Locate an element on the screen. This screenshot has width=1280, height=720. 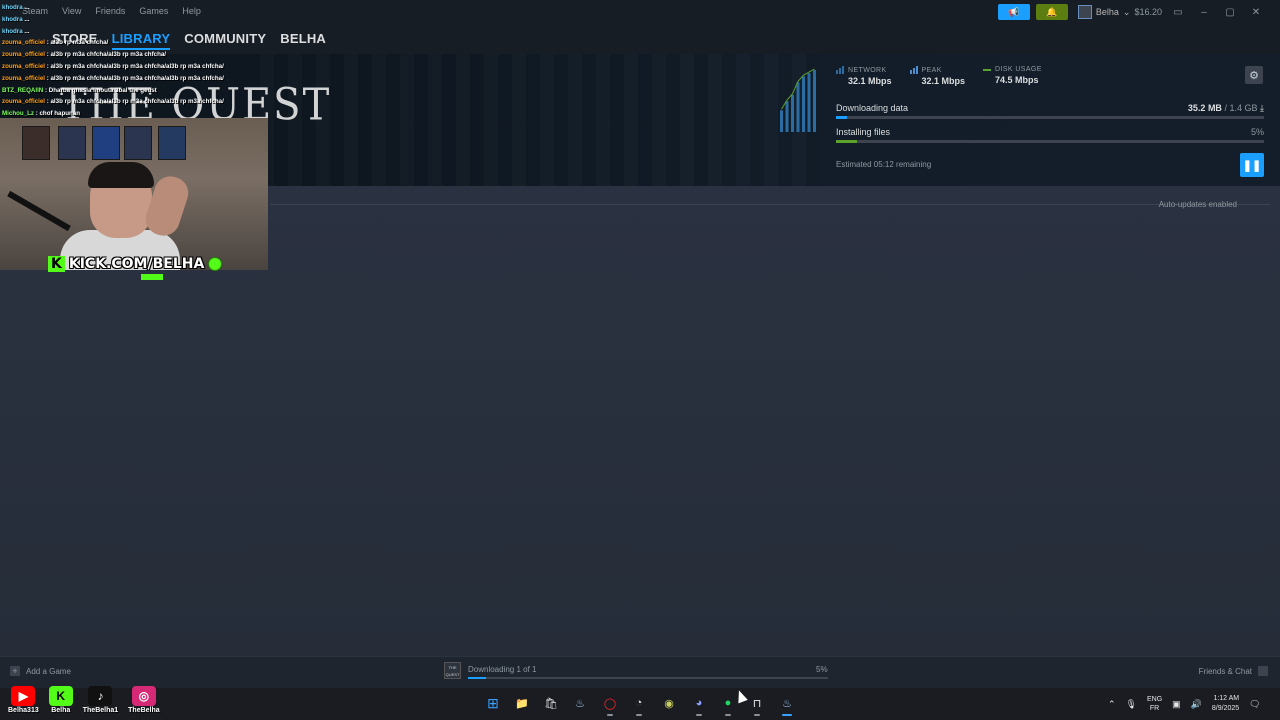
instagram-icon: ◎ is located at coordinates (143, 696).